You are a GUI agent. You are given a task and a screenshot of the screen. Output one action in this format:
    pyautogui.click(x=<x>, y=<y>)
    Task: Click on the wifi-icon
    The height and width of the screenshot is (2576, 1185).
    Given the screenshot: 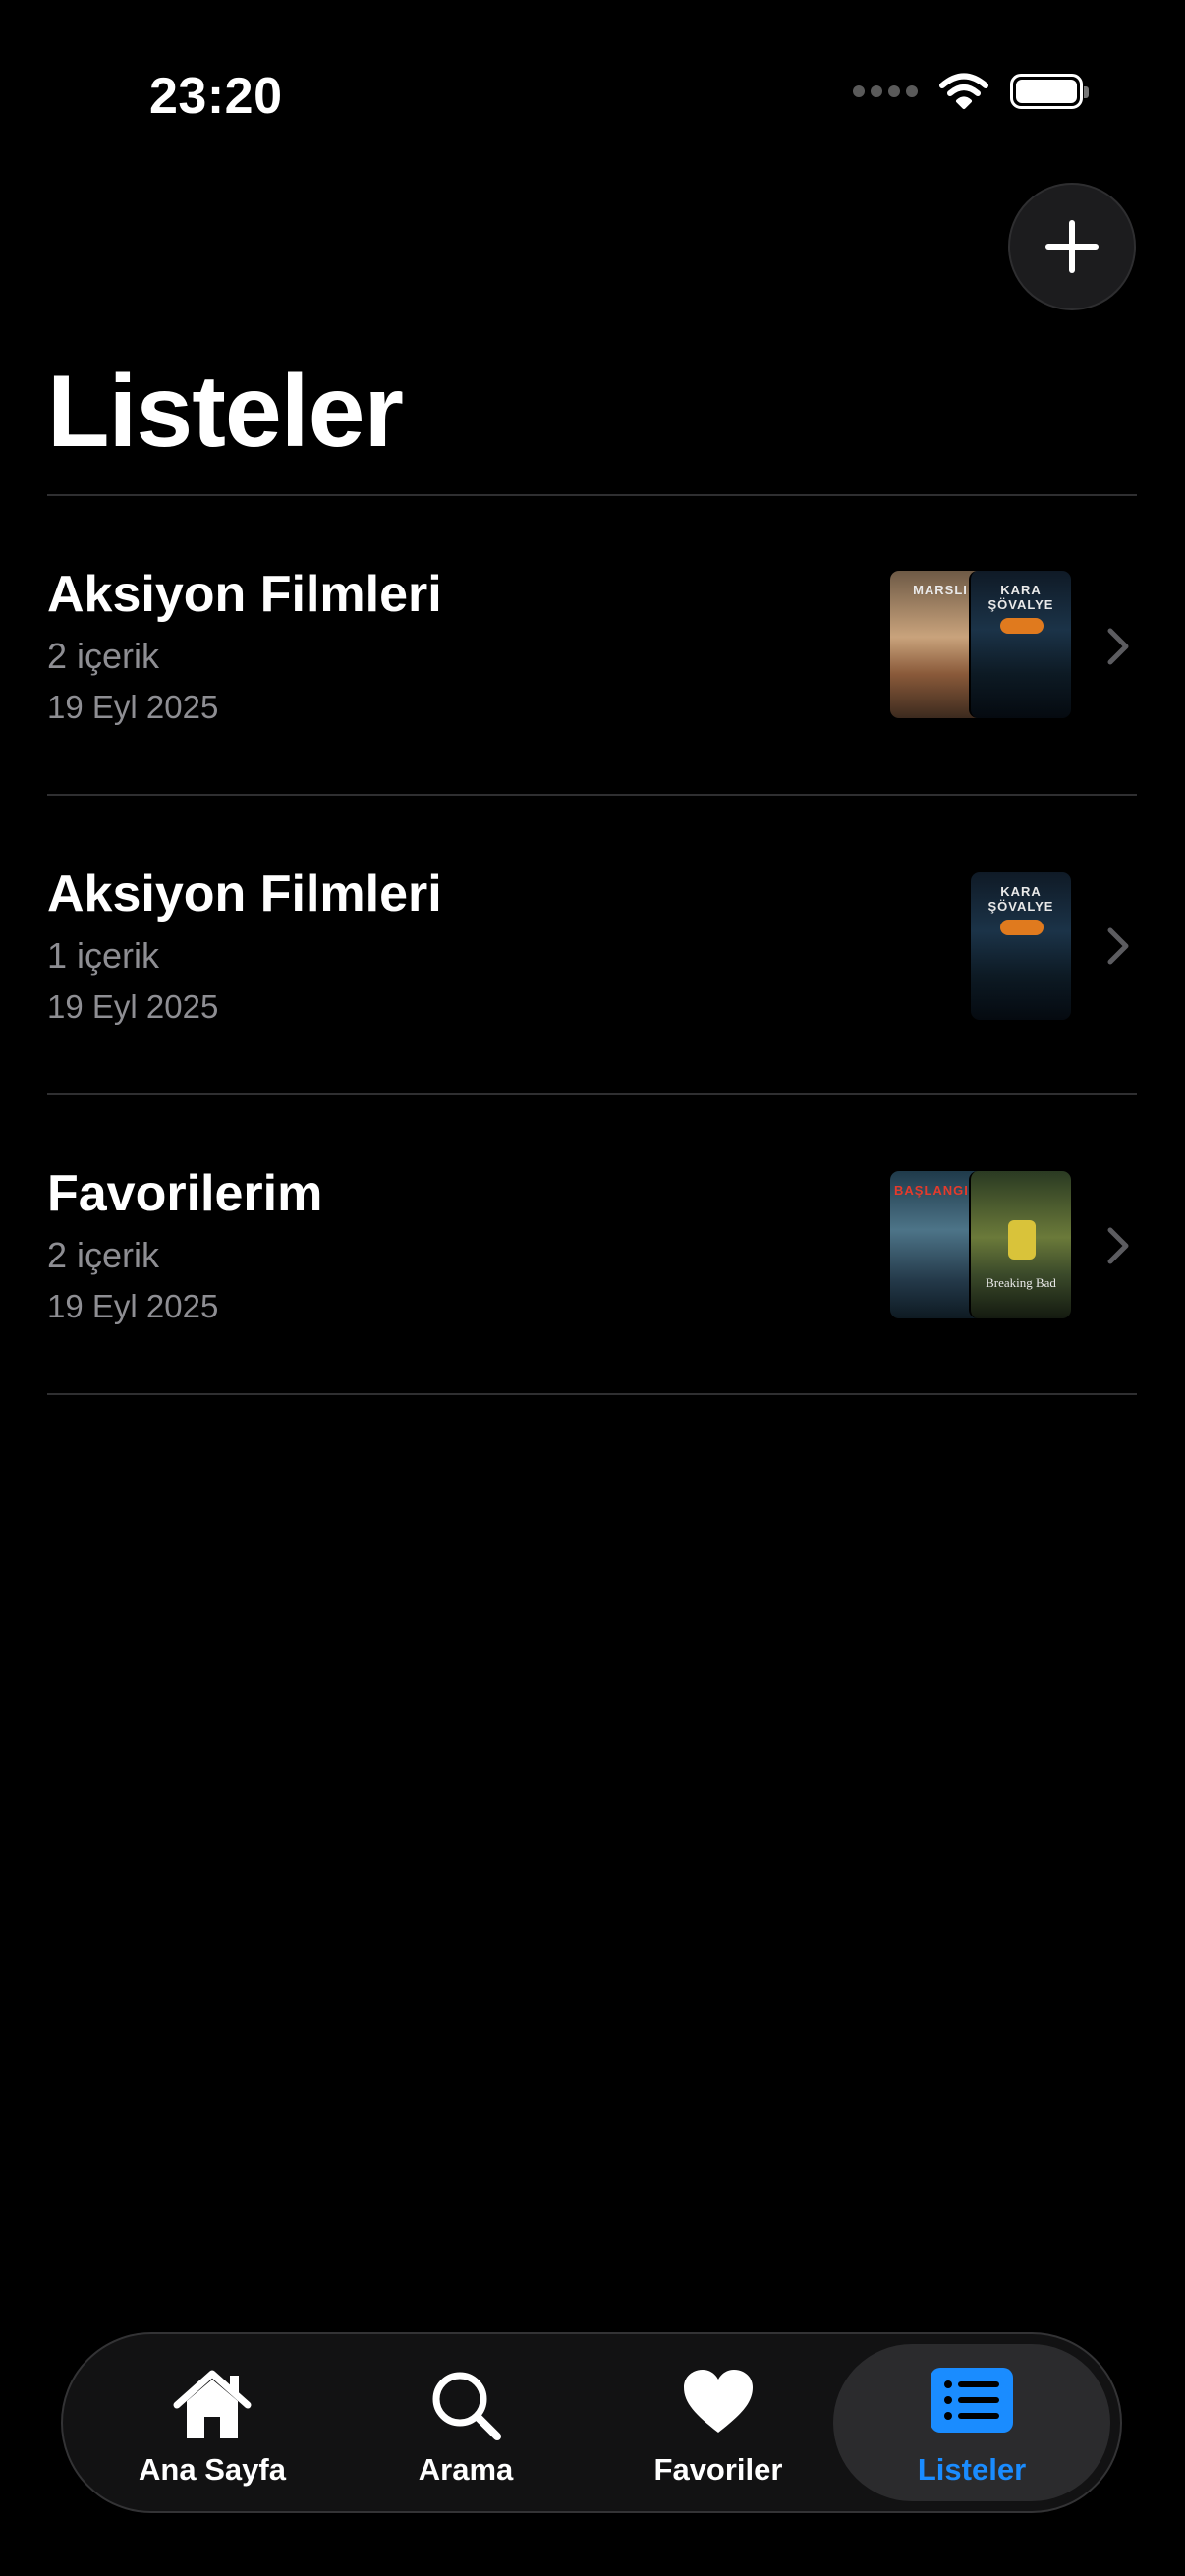 What is the action you would take?
    pyautogui.click(x=964, y=91)
    